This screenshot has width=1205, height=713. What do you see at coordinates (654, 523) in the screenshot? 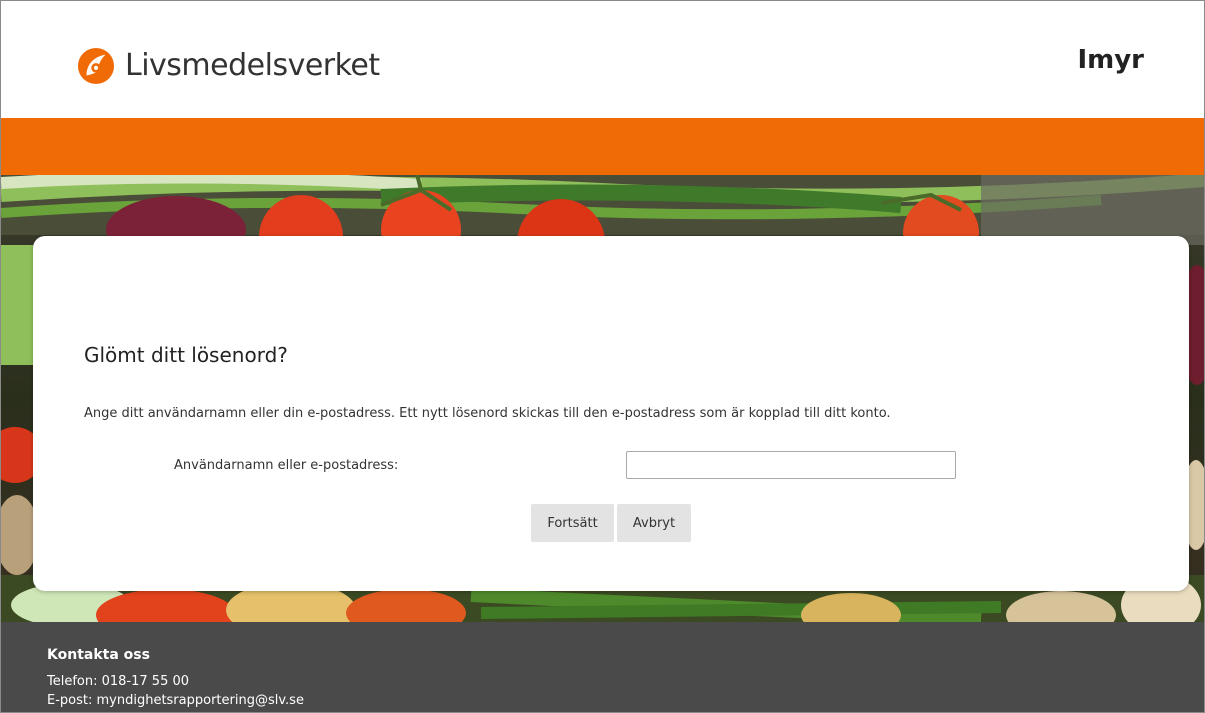
I see `cancel-button: Avbryt` at bounding box center [654, 523].